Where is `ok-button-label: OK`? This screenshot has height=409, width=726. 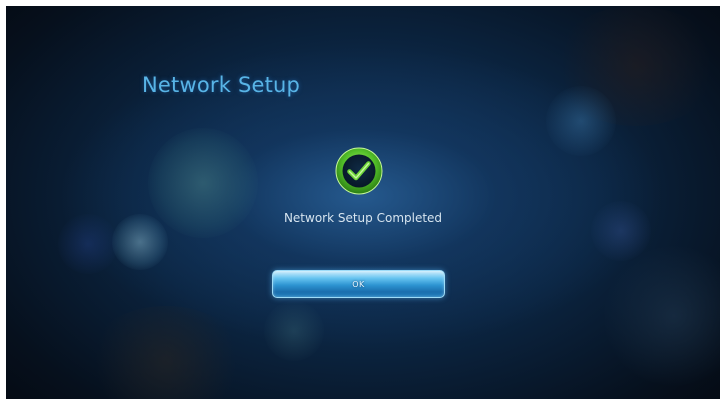
ok-button-label: OK is located at coordinates (358, 284).